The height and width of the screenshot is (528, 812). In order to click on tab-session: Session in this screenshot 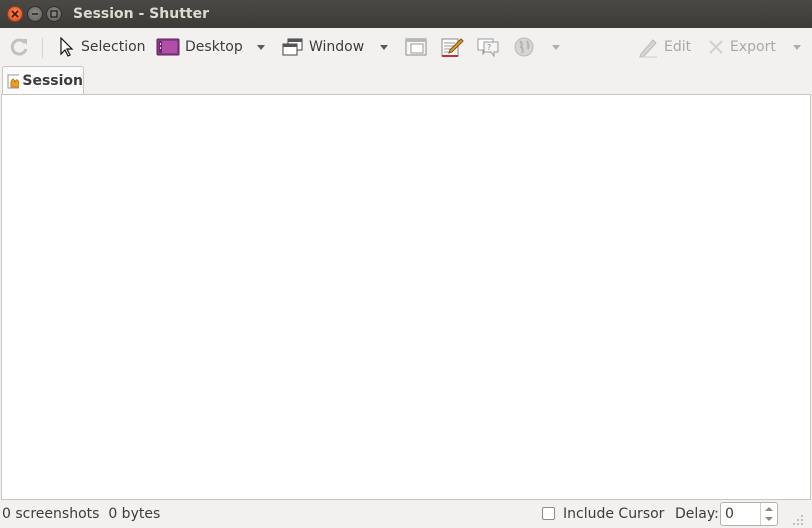, I will do `click(43, 80)`.